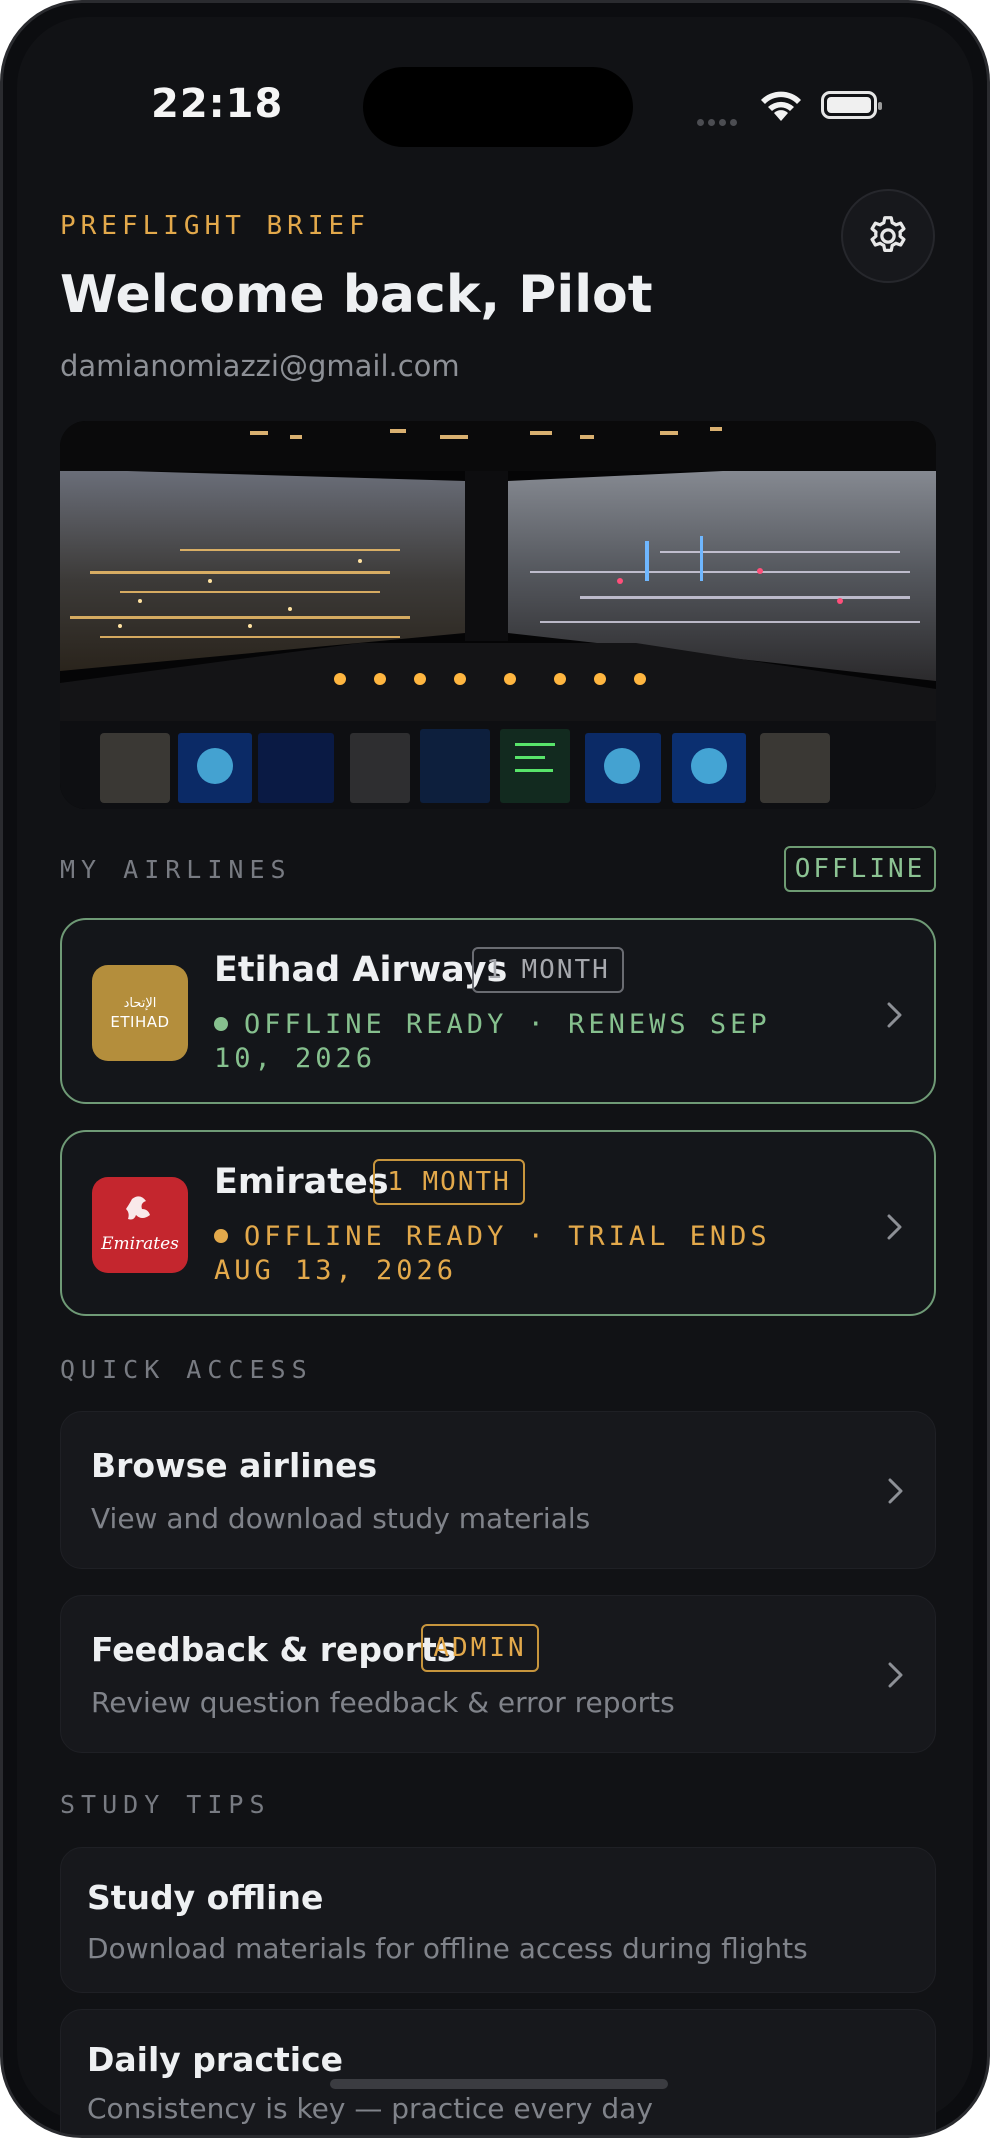 This screenshot has height=2138, width=990. Describe the element at coordinates (341, 1518) in the screenshot. I see `card-subtitle: View and download study materials` at that location.